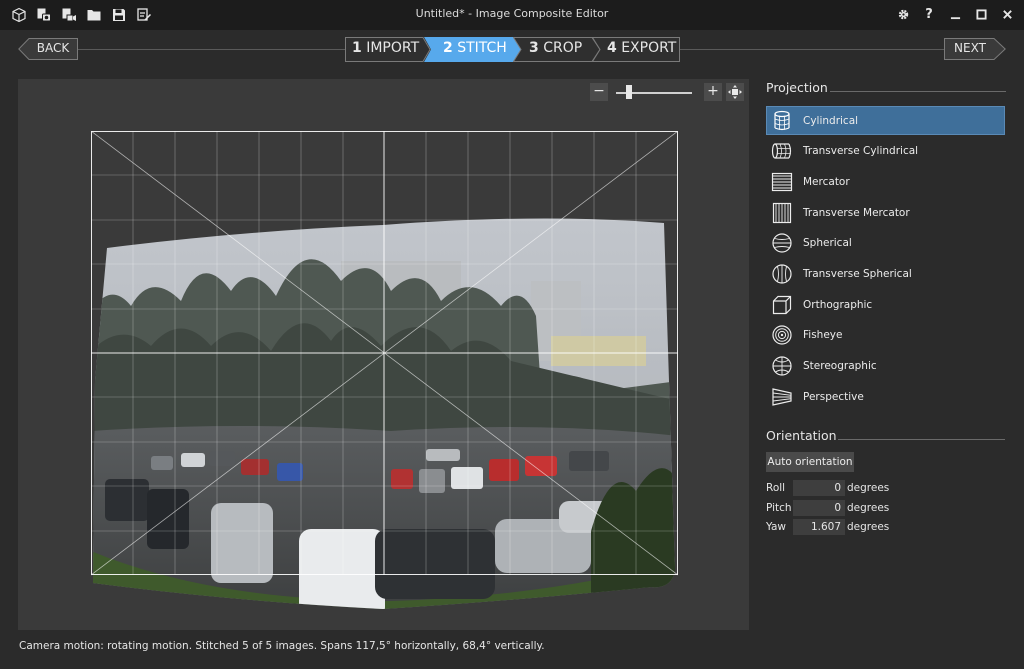 The width and height of the screenshot is (1024, 669). Describe the element at coordinates (929, 14) in the screenshot. I see `help-icon: ?` at that location.